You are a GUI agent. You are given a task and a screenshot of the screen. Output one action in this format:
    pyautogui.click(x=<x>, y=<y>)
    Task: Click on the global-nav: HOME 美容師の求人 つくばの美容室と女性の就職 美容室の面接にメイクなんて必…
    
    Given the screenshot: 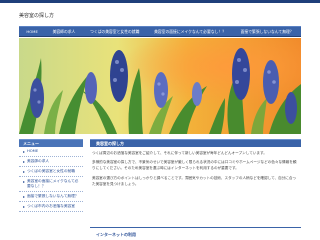 What is the action you would take?
    pyautogui.click(x=160, y=31)
    